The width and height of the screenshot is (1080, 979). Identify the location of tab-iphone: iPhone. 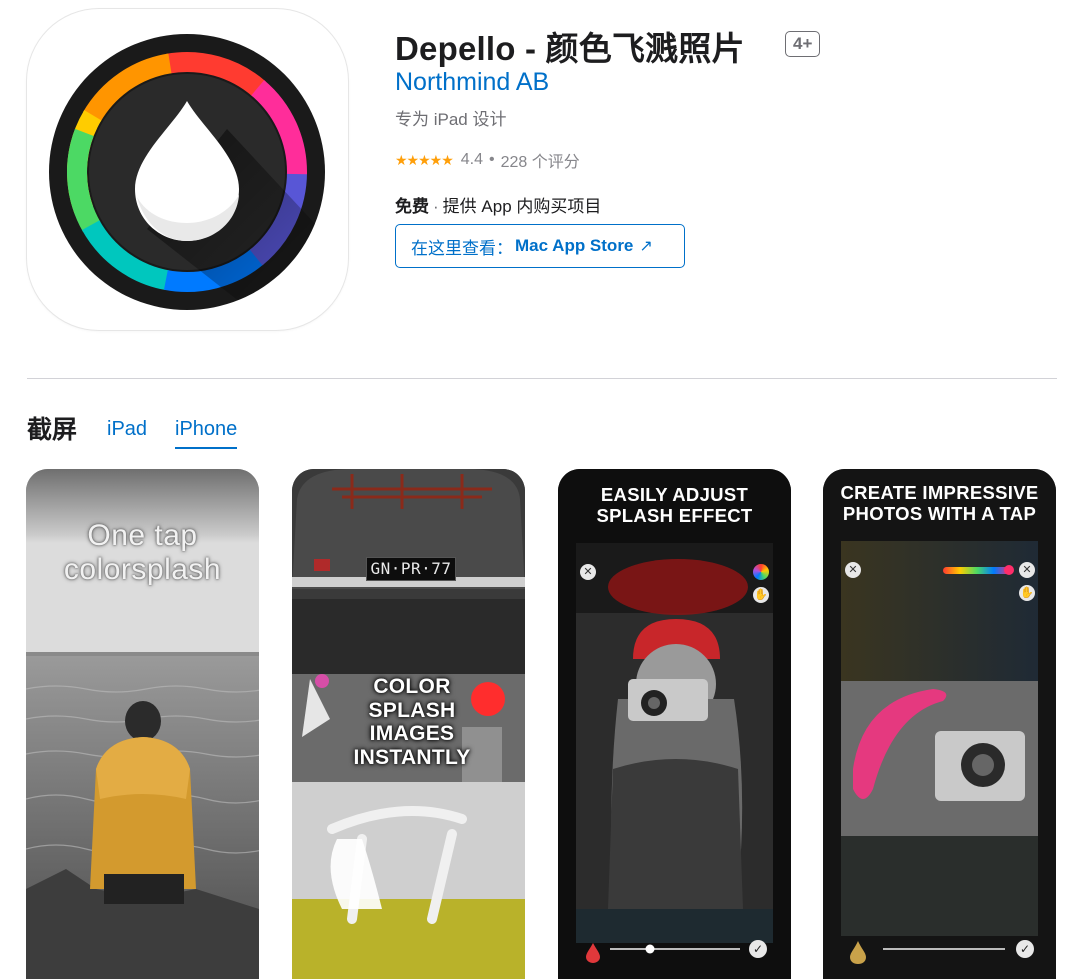
(206, 433).